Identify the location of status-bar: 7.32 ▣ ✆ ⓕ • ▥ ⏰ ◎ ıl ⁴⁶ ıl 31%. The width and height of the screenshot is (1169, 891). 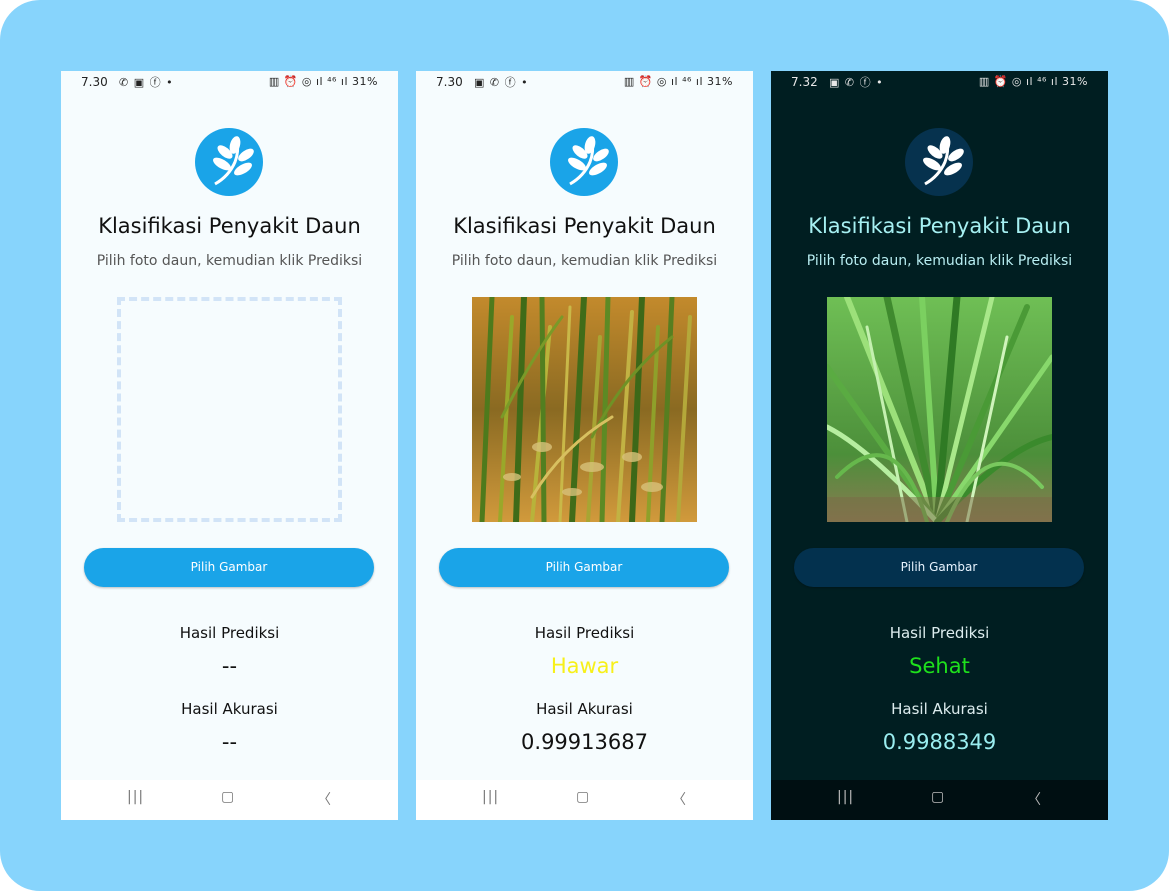
(939, 83).